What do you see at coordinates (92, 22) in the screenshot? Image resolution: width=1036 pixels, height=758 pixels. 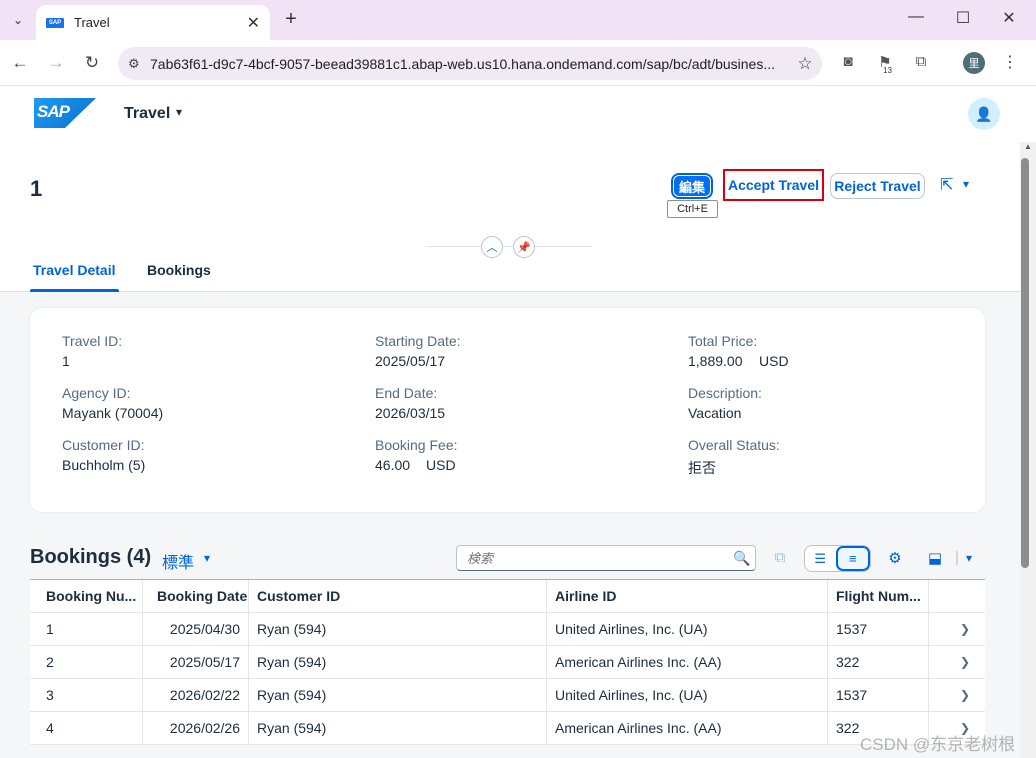 I see `tab-title: Travel` at bounding box center [92, 22].